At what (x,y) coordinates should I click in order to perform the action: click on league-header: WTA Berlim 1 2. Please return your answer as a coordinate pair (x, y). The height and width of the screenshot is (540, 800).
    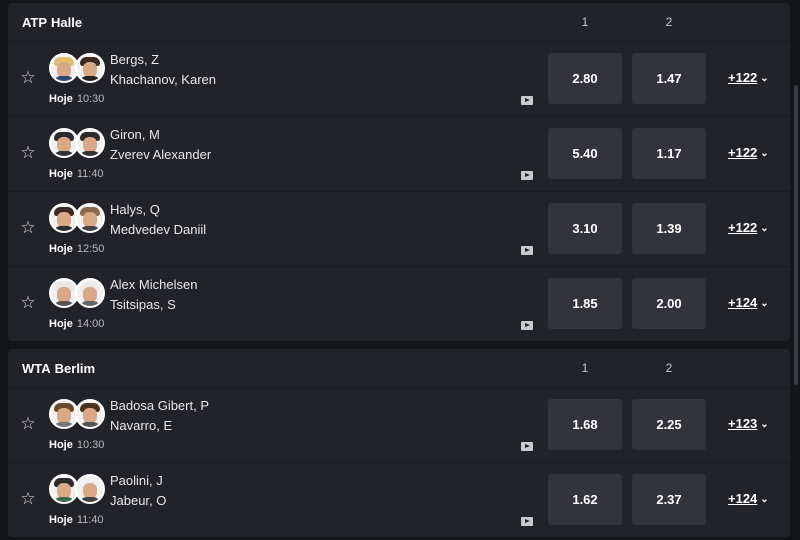
    Looking at the image, I should click on (399, 368).